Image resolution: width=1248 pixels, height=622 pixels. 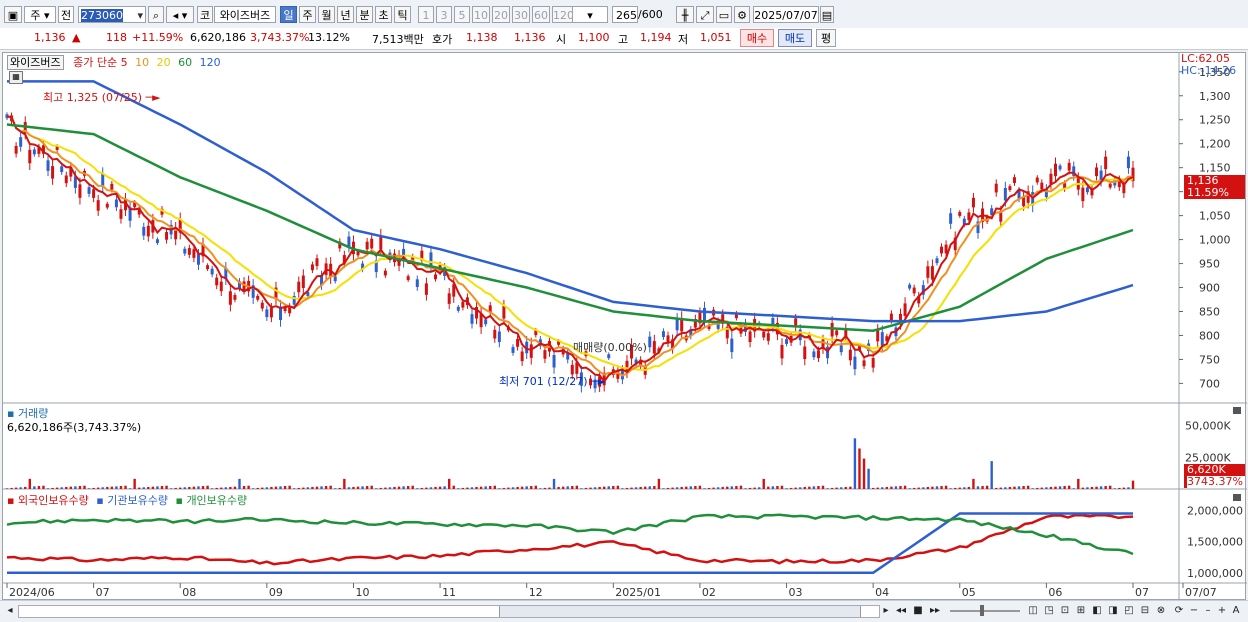 What do you see at coordinates (180, 14) in the screenshot?
I see `sound-icon: ◂ ▾` at bounding box center [180, 14].